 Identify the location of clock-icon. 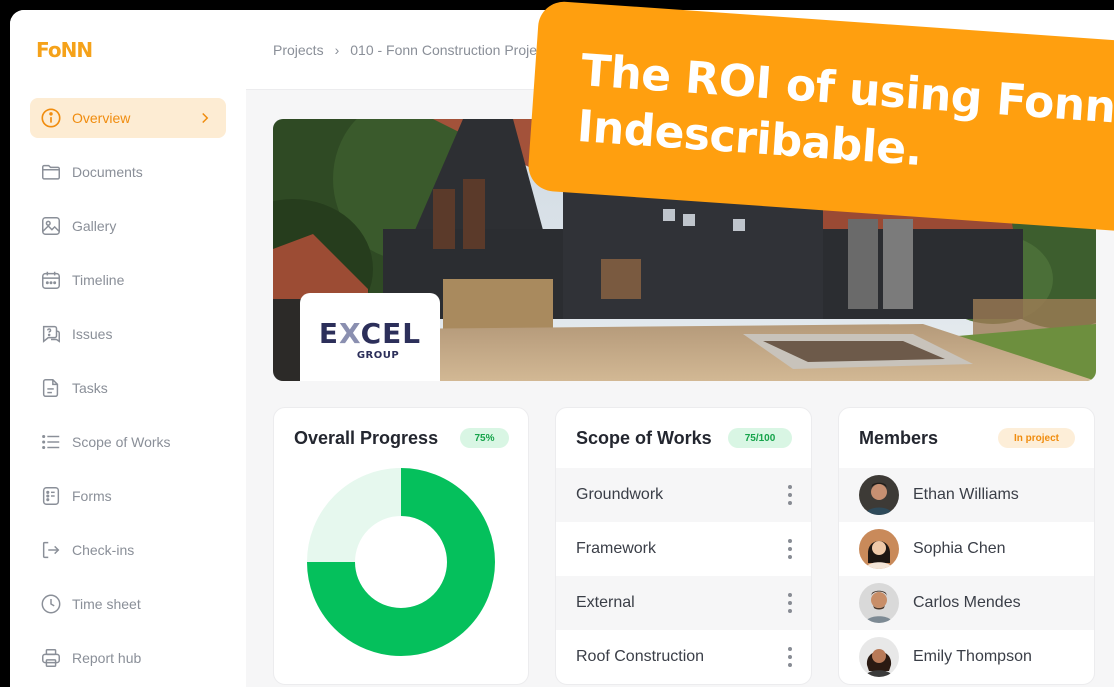
(51, 604).